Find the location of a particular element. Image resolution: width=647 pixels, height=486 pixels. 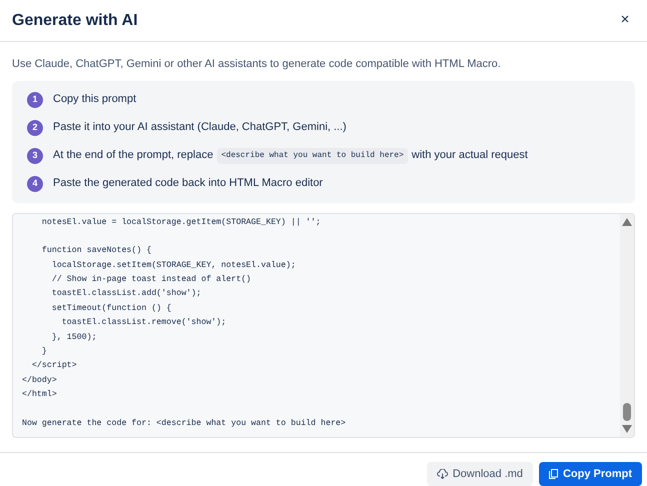

download-button: Download .md is located at coordinates (479, 474).